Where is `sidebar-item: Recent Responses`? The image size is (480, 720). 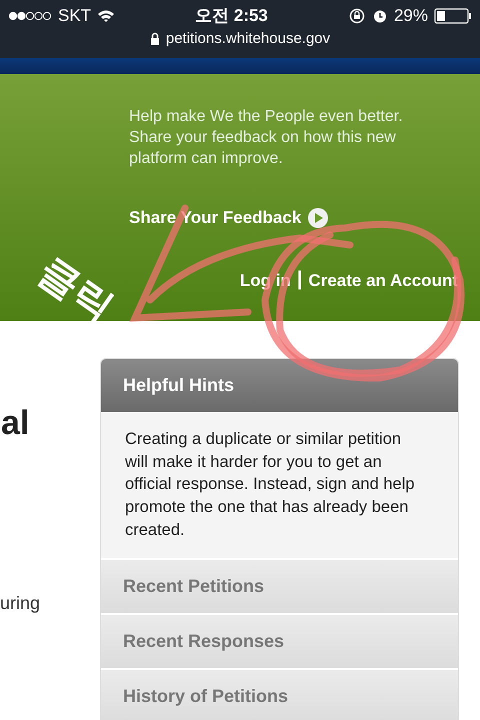
sidebar-item: Recent Responses is located at coordinates (279, 640).